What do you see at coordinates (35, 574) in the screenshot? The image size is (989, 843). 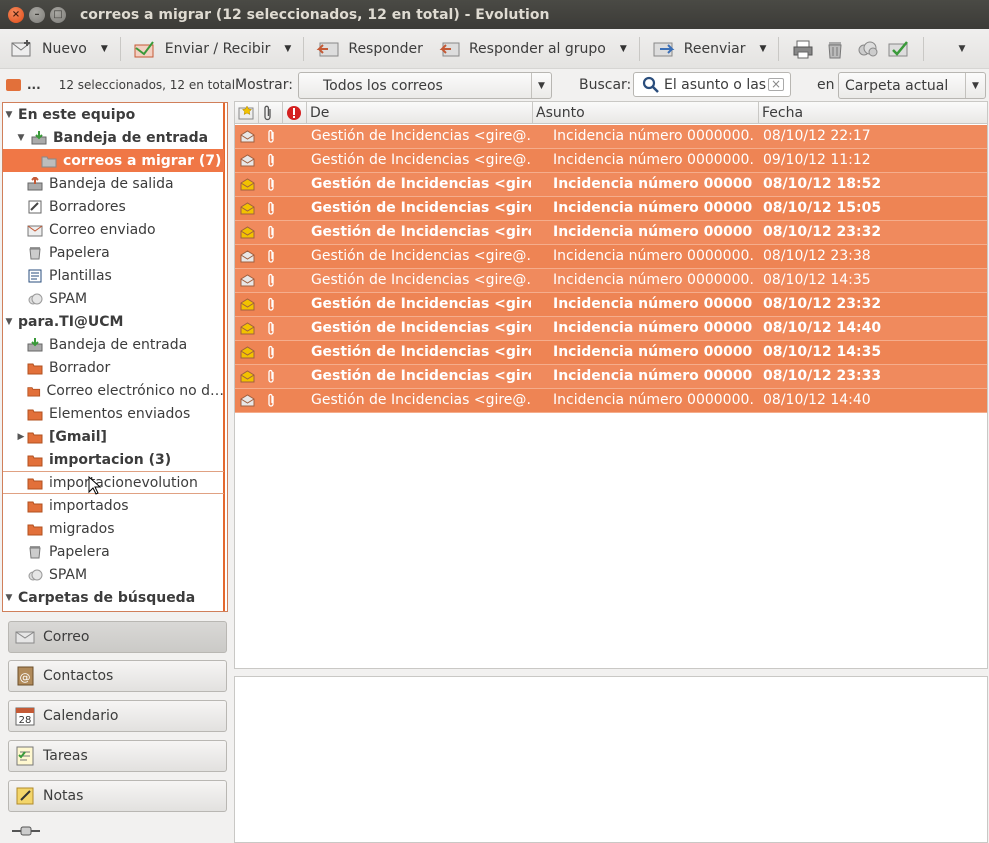 I see `junk-cloud-icon` at bounding box center [35, 574].